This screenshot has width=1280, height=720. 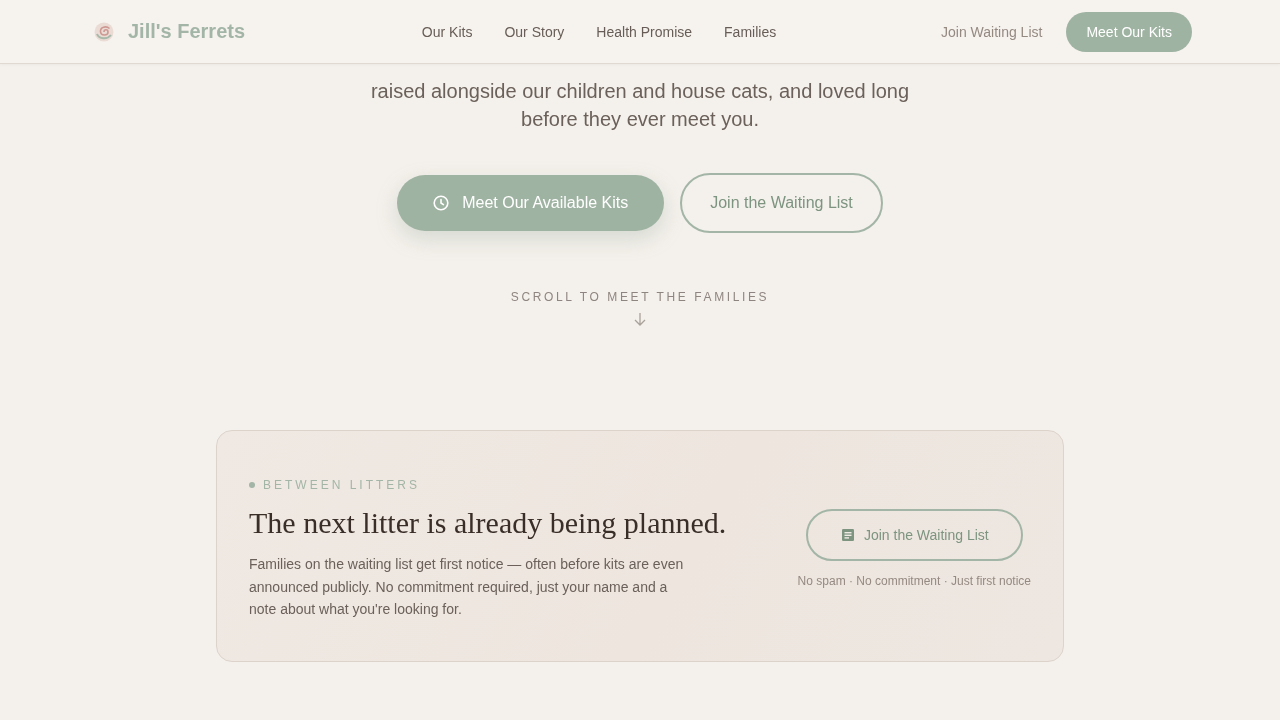 What do you see at coordinates (644, 31) in the screenshot?
I see `nav-link: Health Promise` at bounding box center [644, 31].